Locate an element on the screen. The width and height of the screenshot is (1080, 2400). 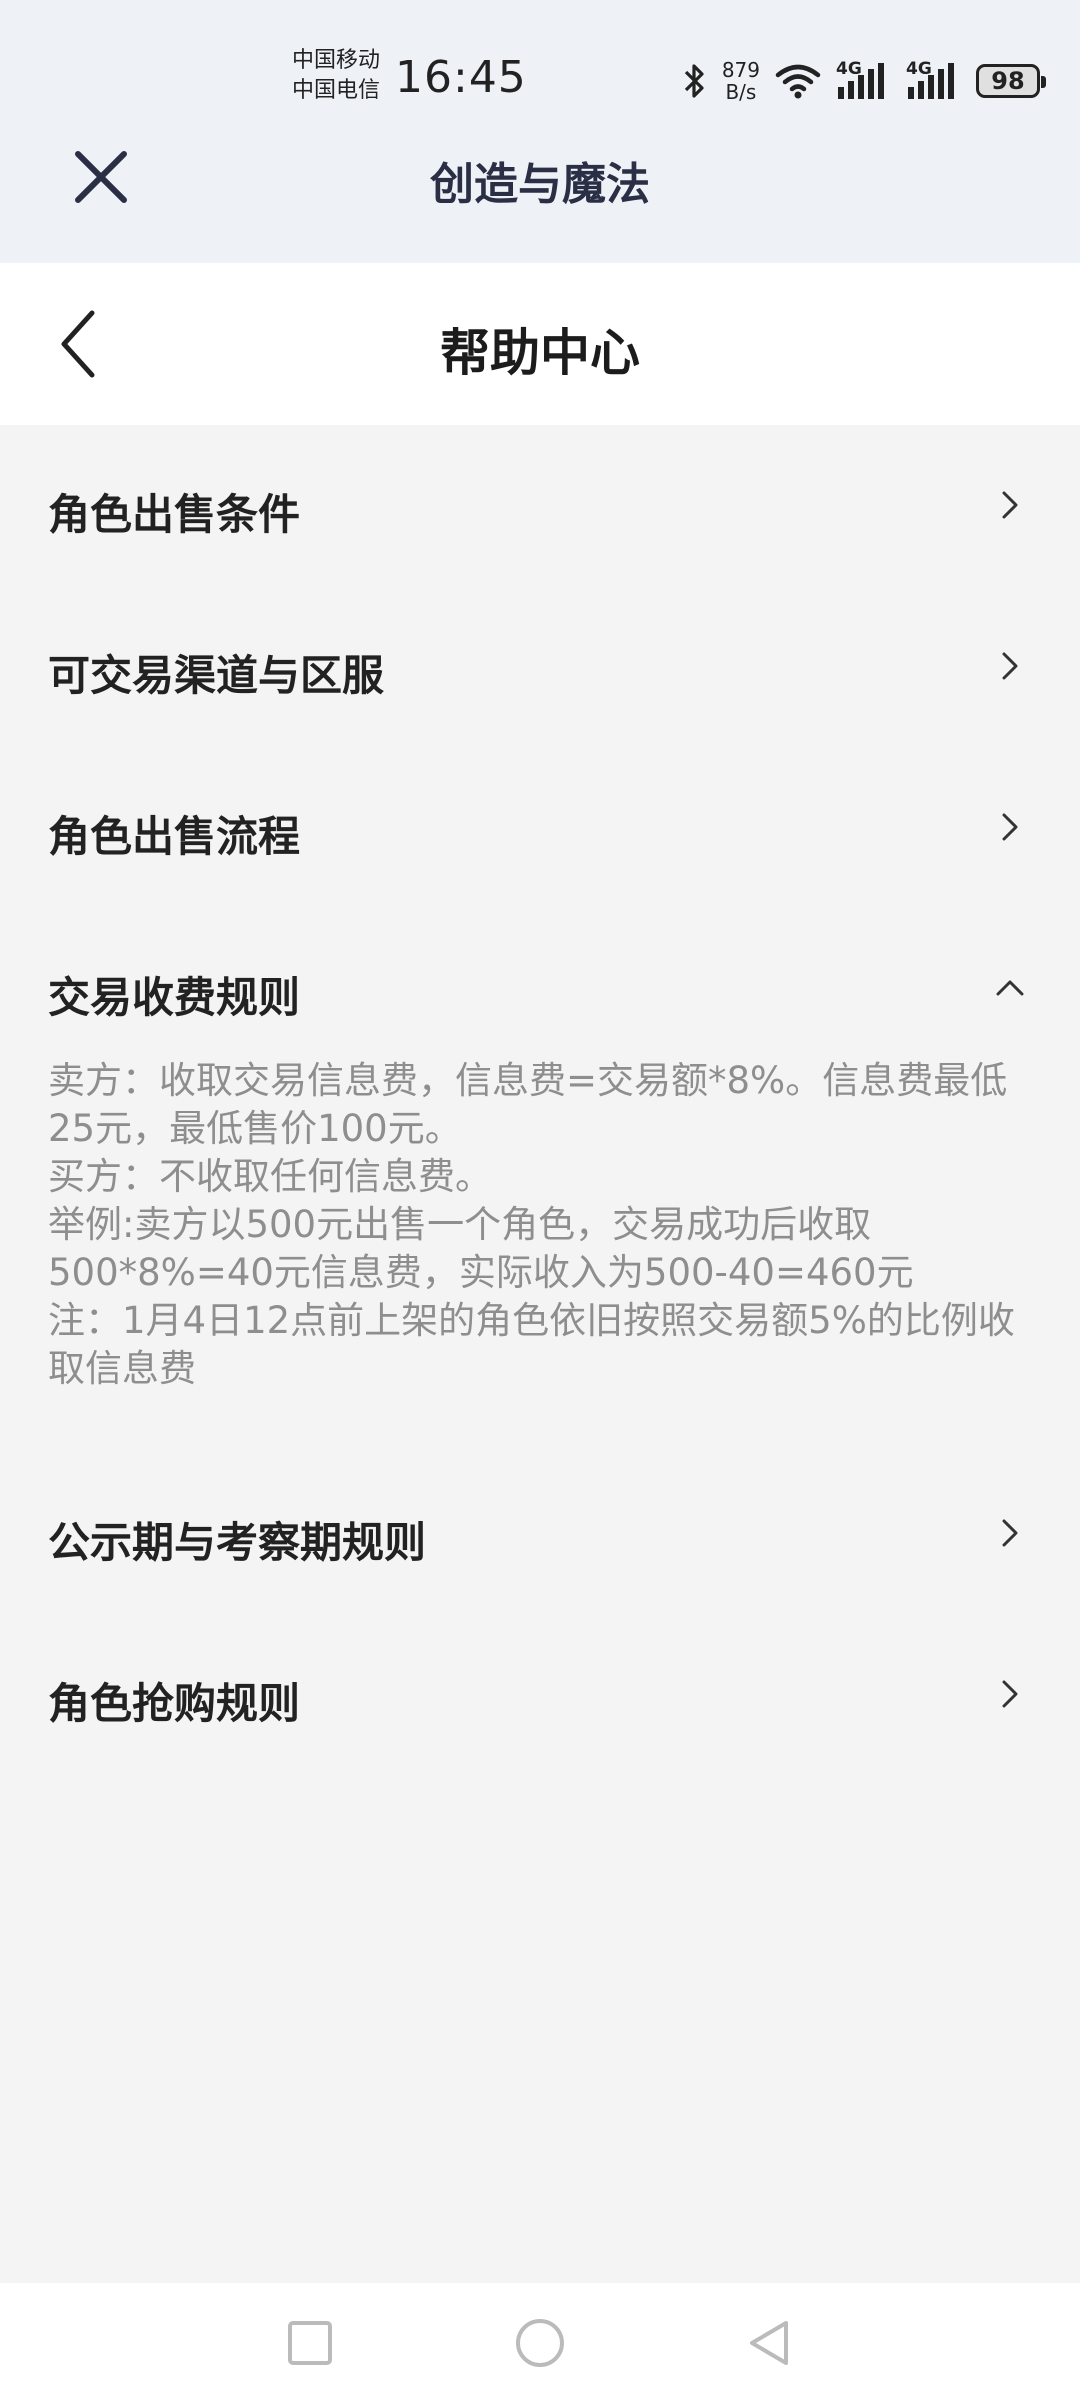
faq-item-label: 可交易渠道与区服 is located at coordinates (216, 675).